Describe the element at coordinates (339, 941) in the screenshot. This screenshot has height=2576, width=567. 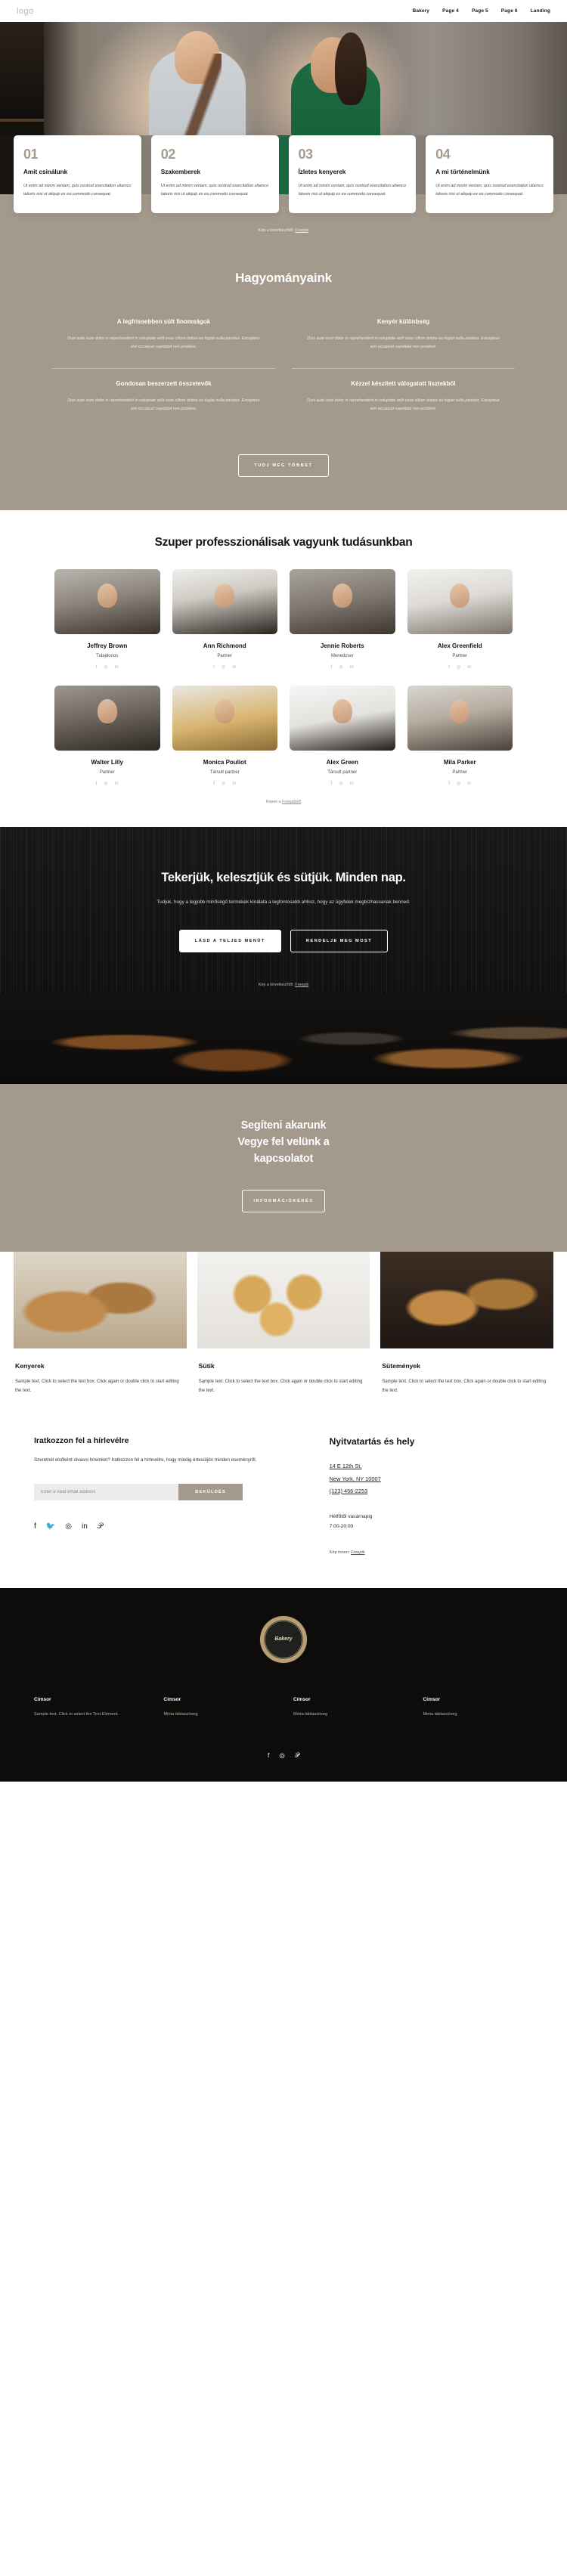
I see `order-now-button: RENDELJE MEG MOST` at that location.